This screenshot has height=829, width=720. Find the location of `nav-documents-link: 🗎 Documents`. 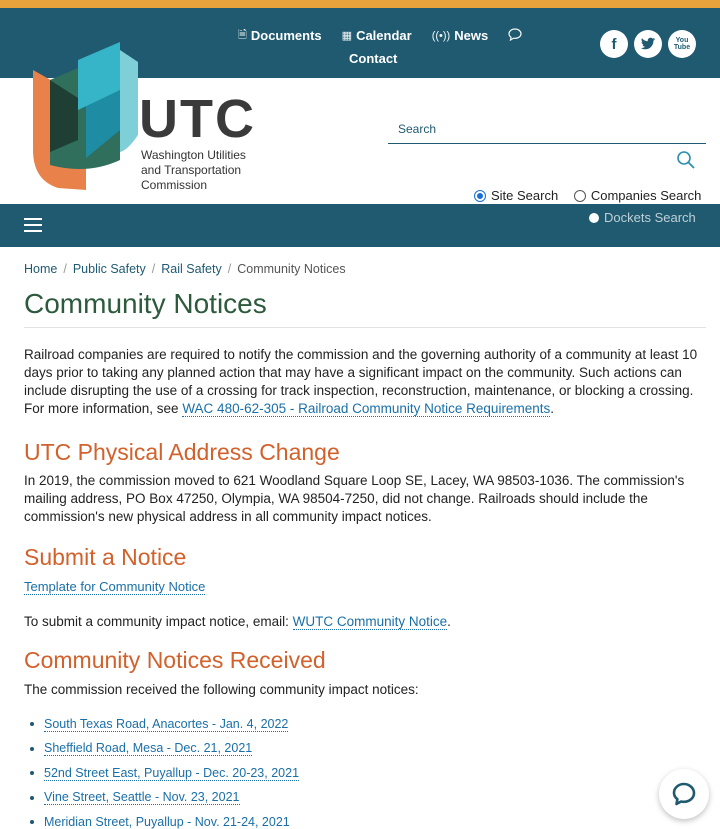

nav-documents-link: 🗎 Documents is located at coordinates (280, 35).